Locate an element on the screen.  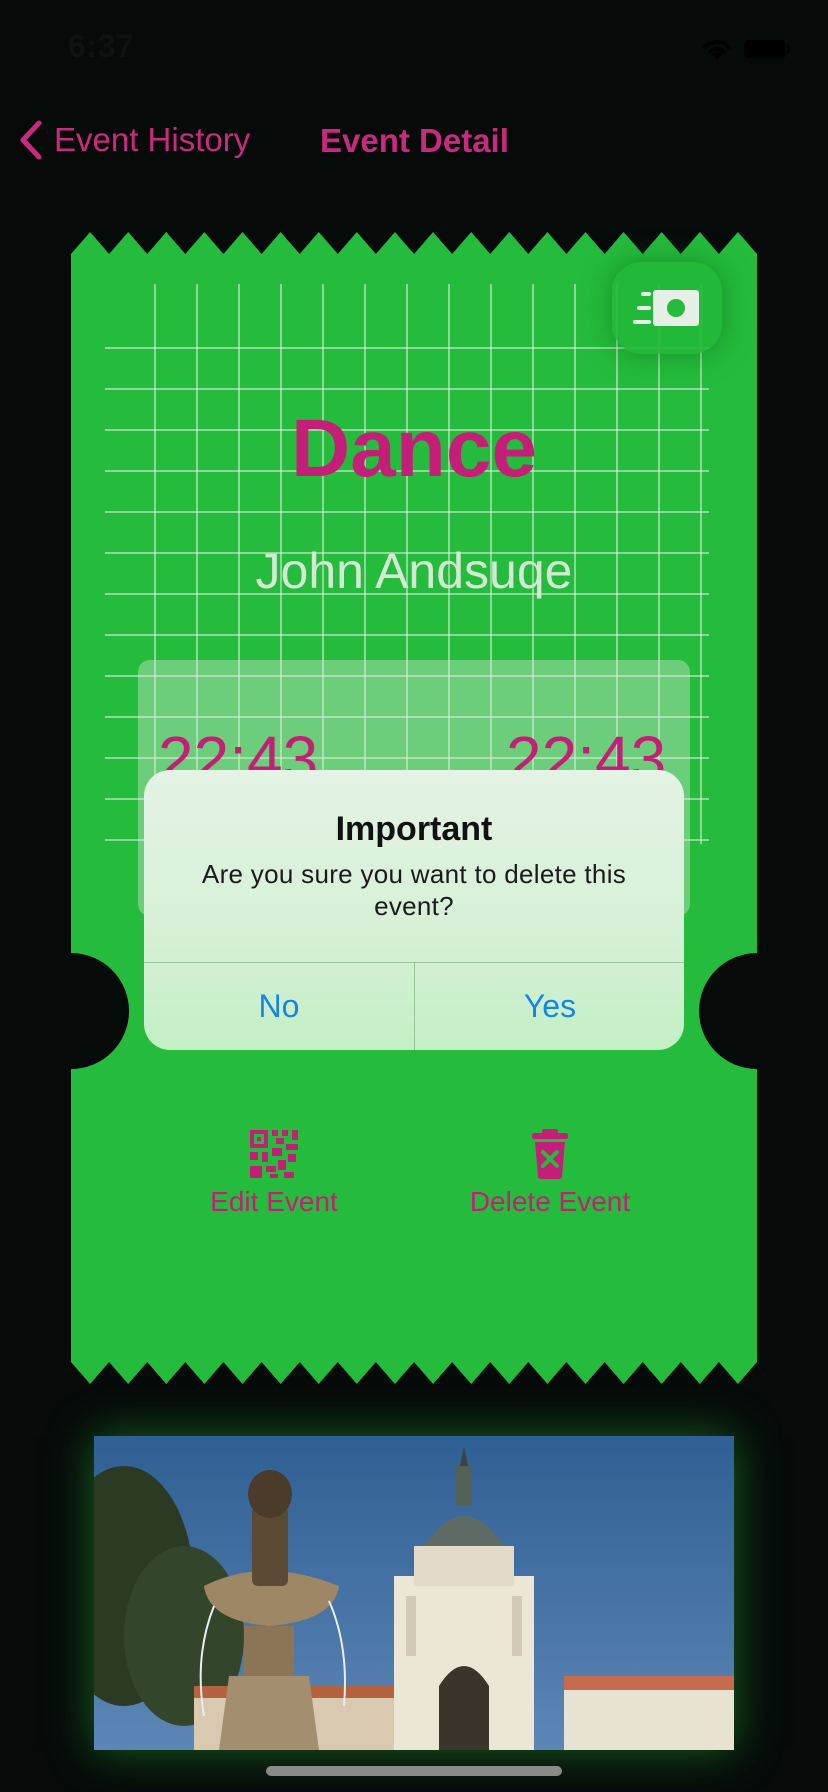
chevron-left-icon is located at coordinates (31, 140).